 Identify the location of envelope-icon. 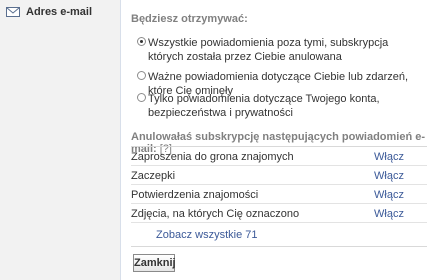
(13, 12).